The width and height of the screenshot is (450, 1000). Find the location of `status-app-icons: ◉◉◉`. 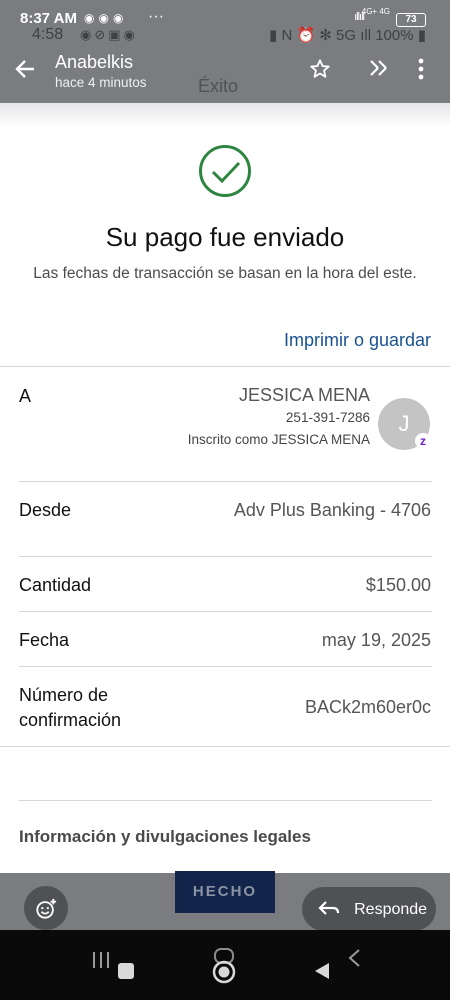

status-app-icons: ◉◉◉ is located at coordinates (106, 18).